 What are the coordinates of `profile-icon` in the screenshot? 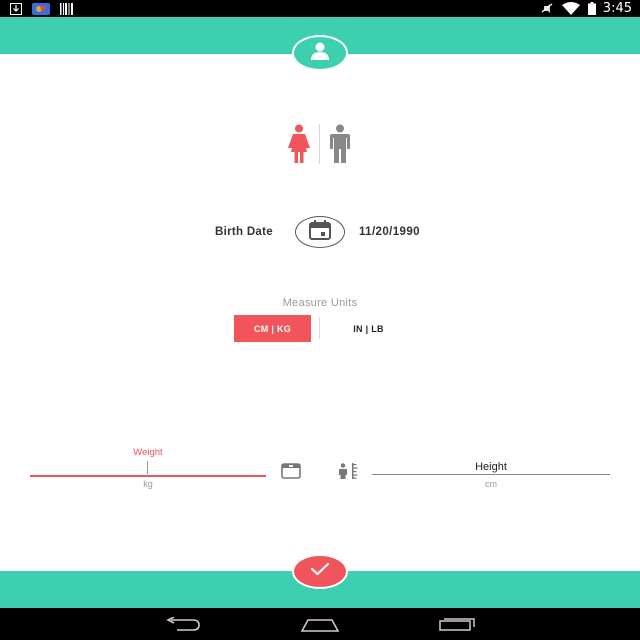 It's located at (320, 53).